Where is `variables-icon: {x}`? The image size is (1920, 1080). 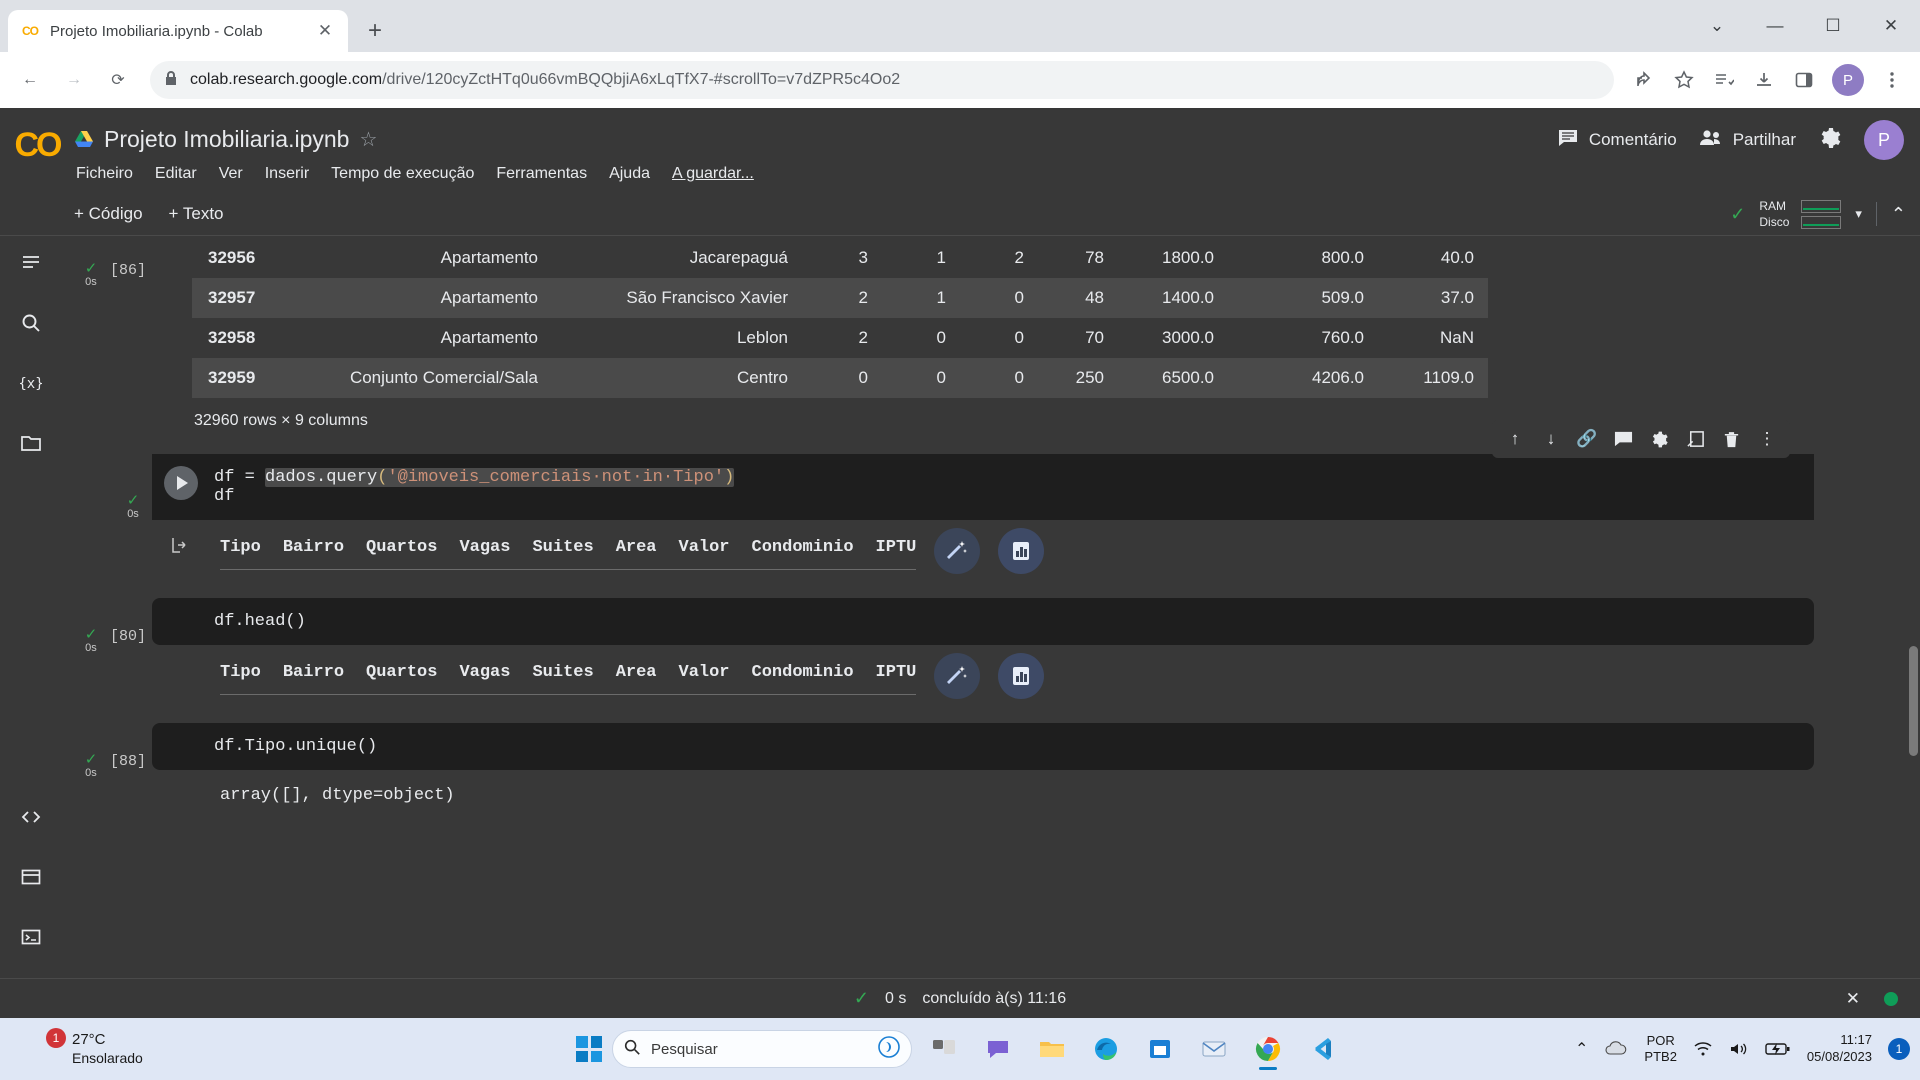
variables-icon: {x} is located at coordinates (31, 383).